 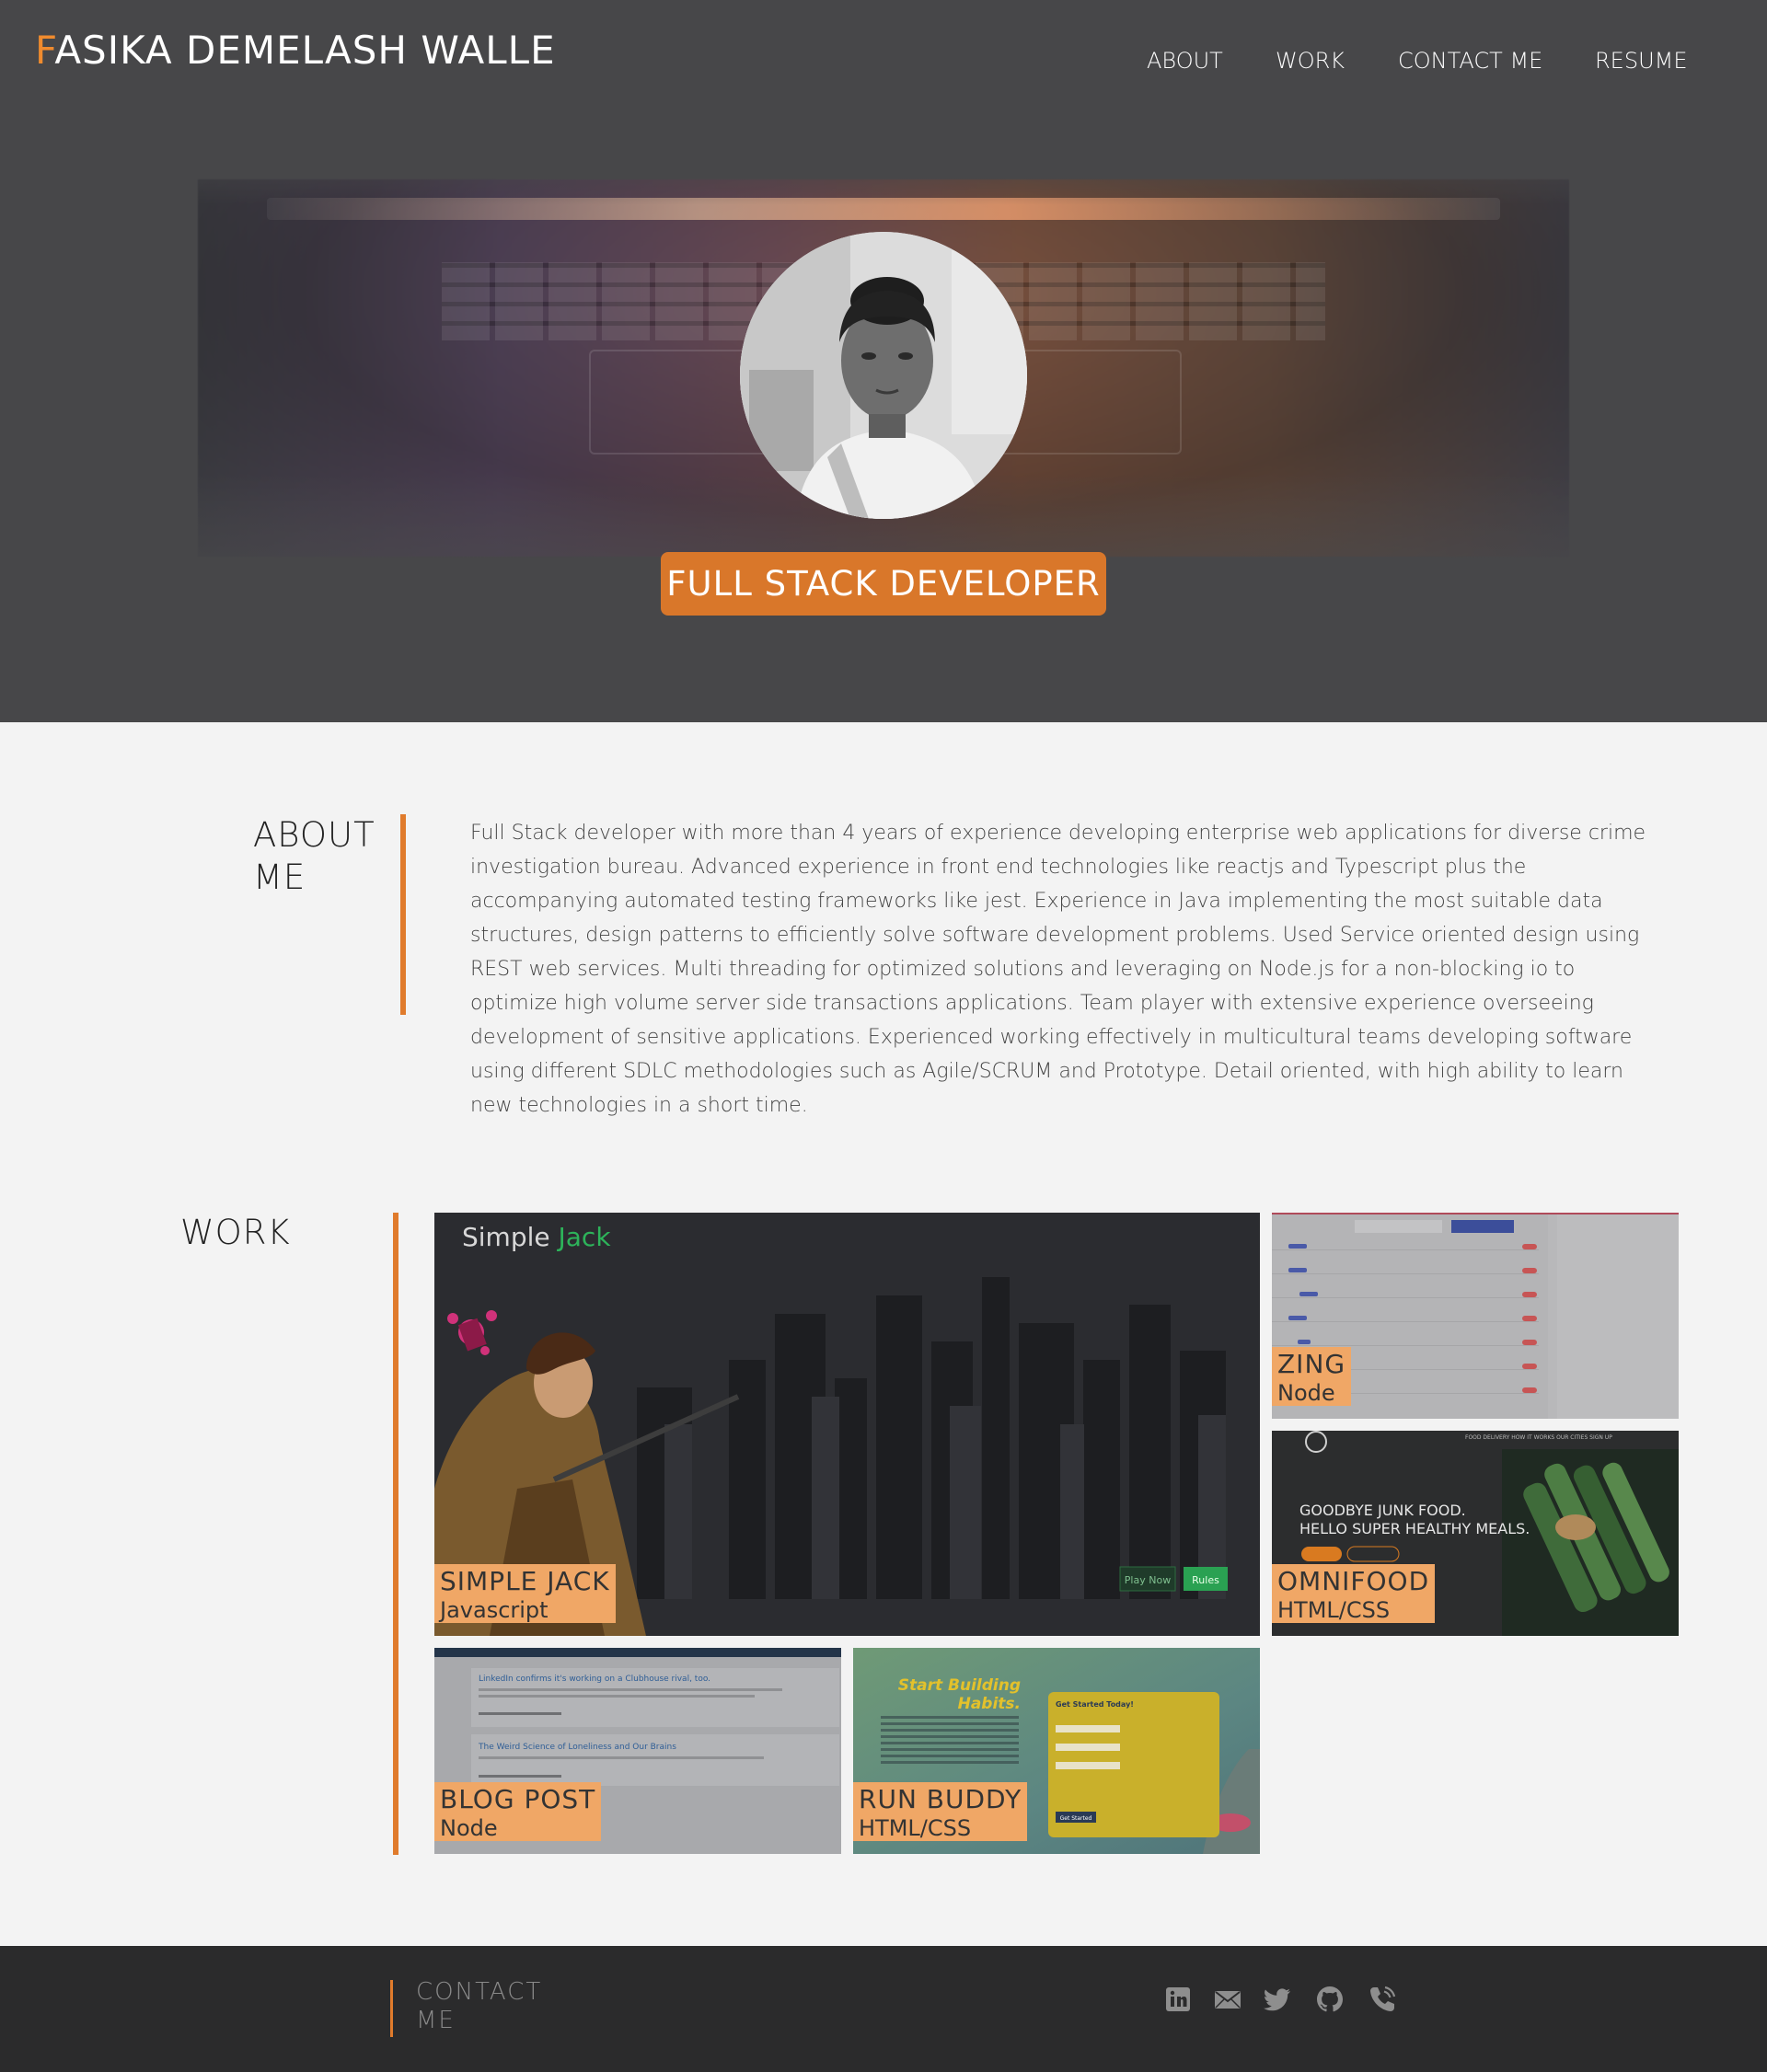 What do you see at coordinates (959, 1685) in the screenshot?
I see `run-buddy-headline-1: Start Building` at bounding box center [959, 1685].